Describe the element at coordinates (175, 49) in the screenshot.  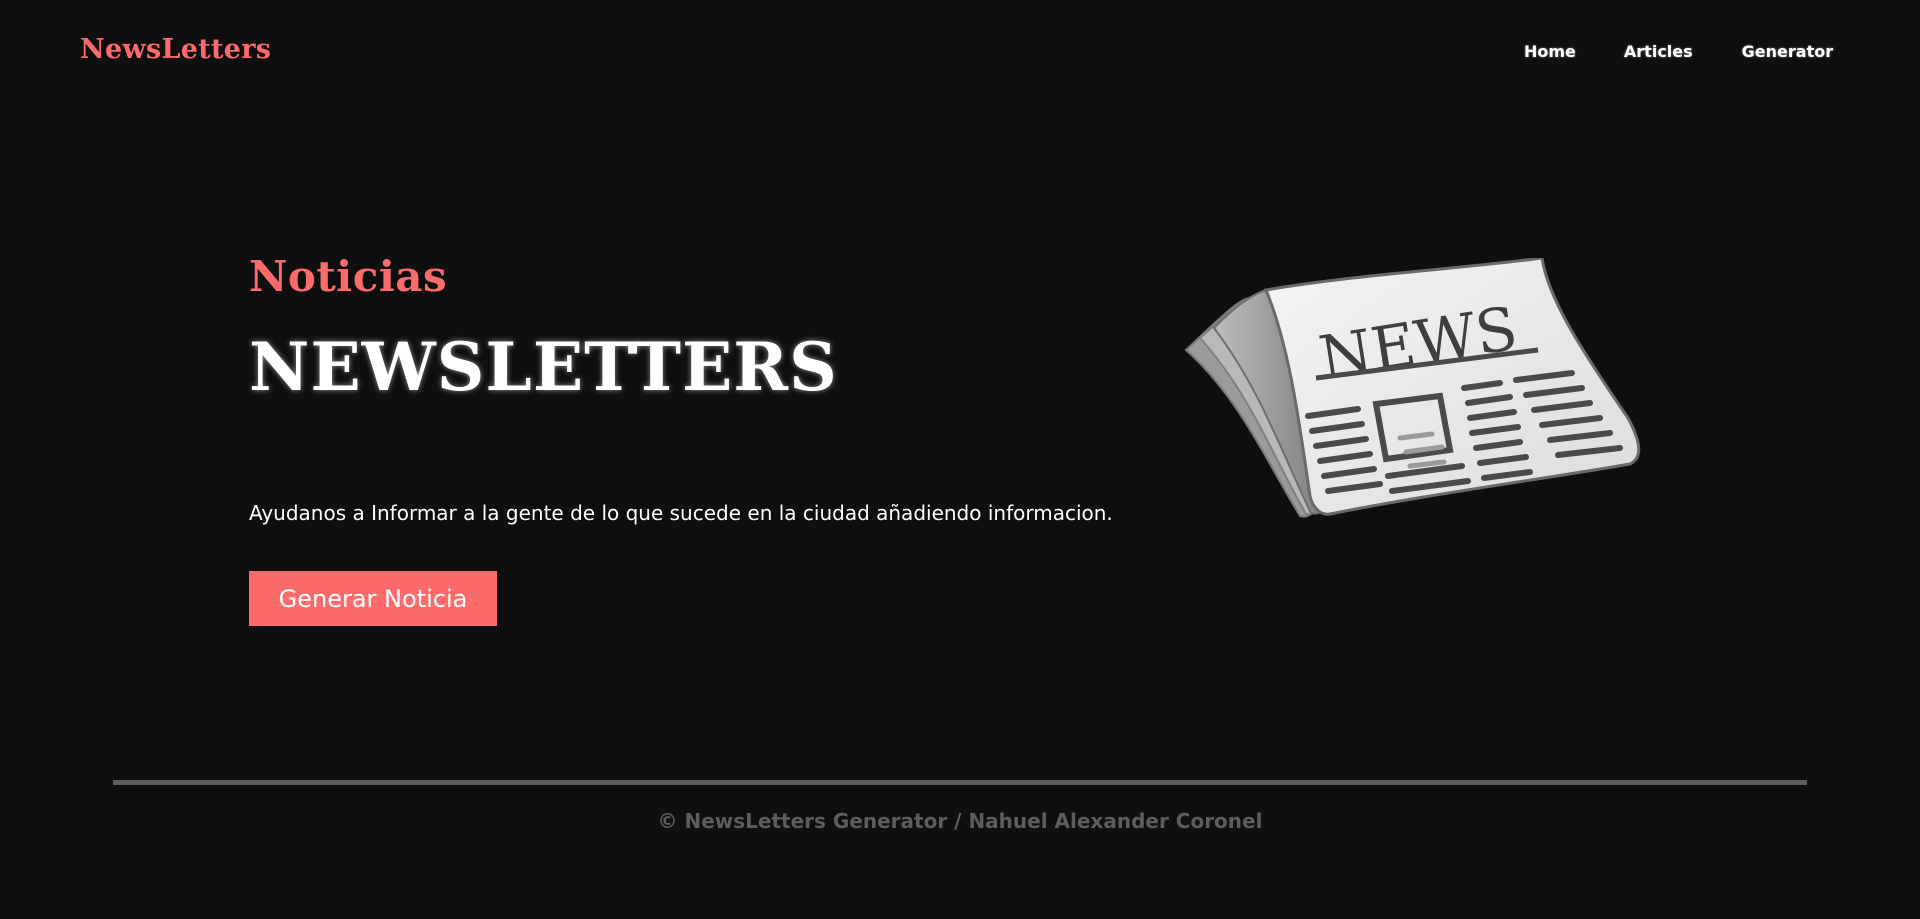
I see `brand-logo: NewsLetters` at that location.